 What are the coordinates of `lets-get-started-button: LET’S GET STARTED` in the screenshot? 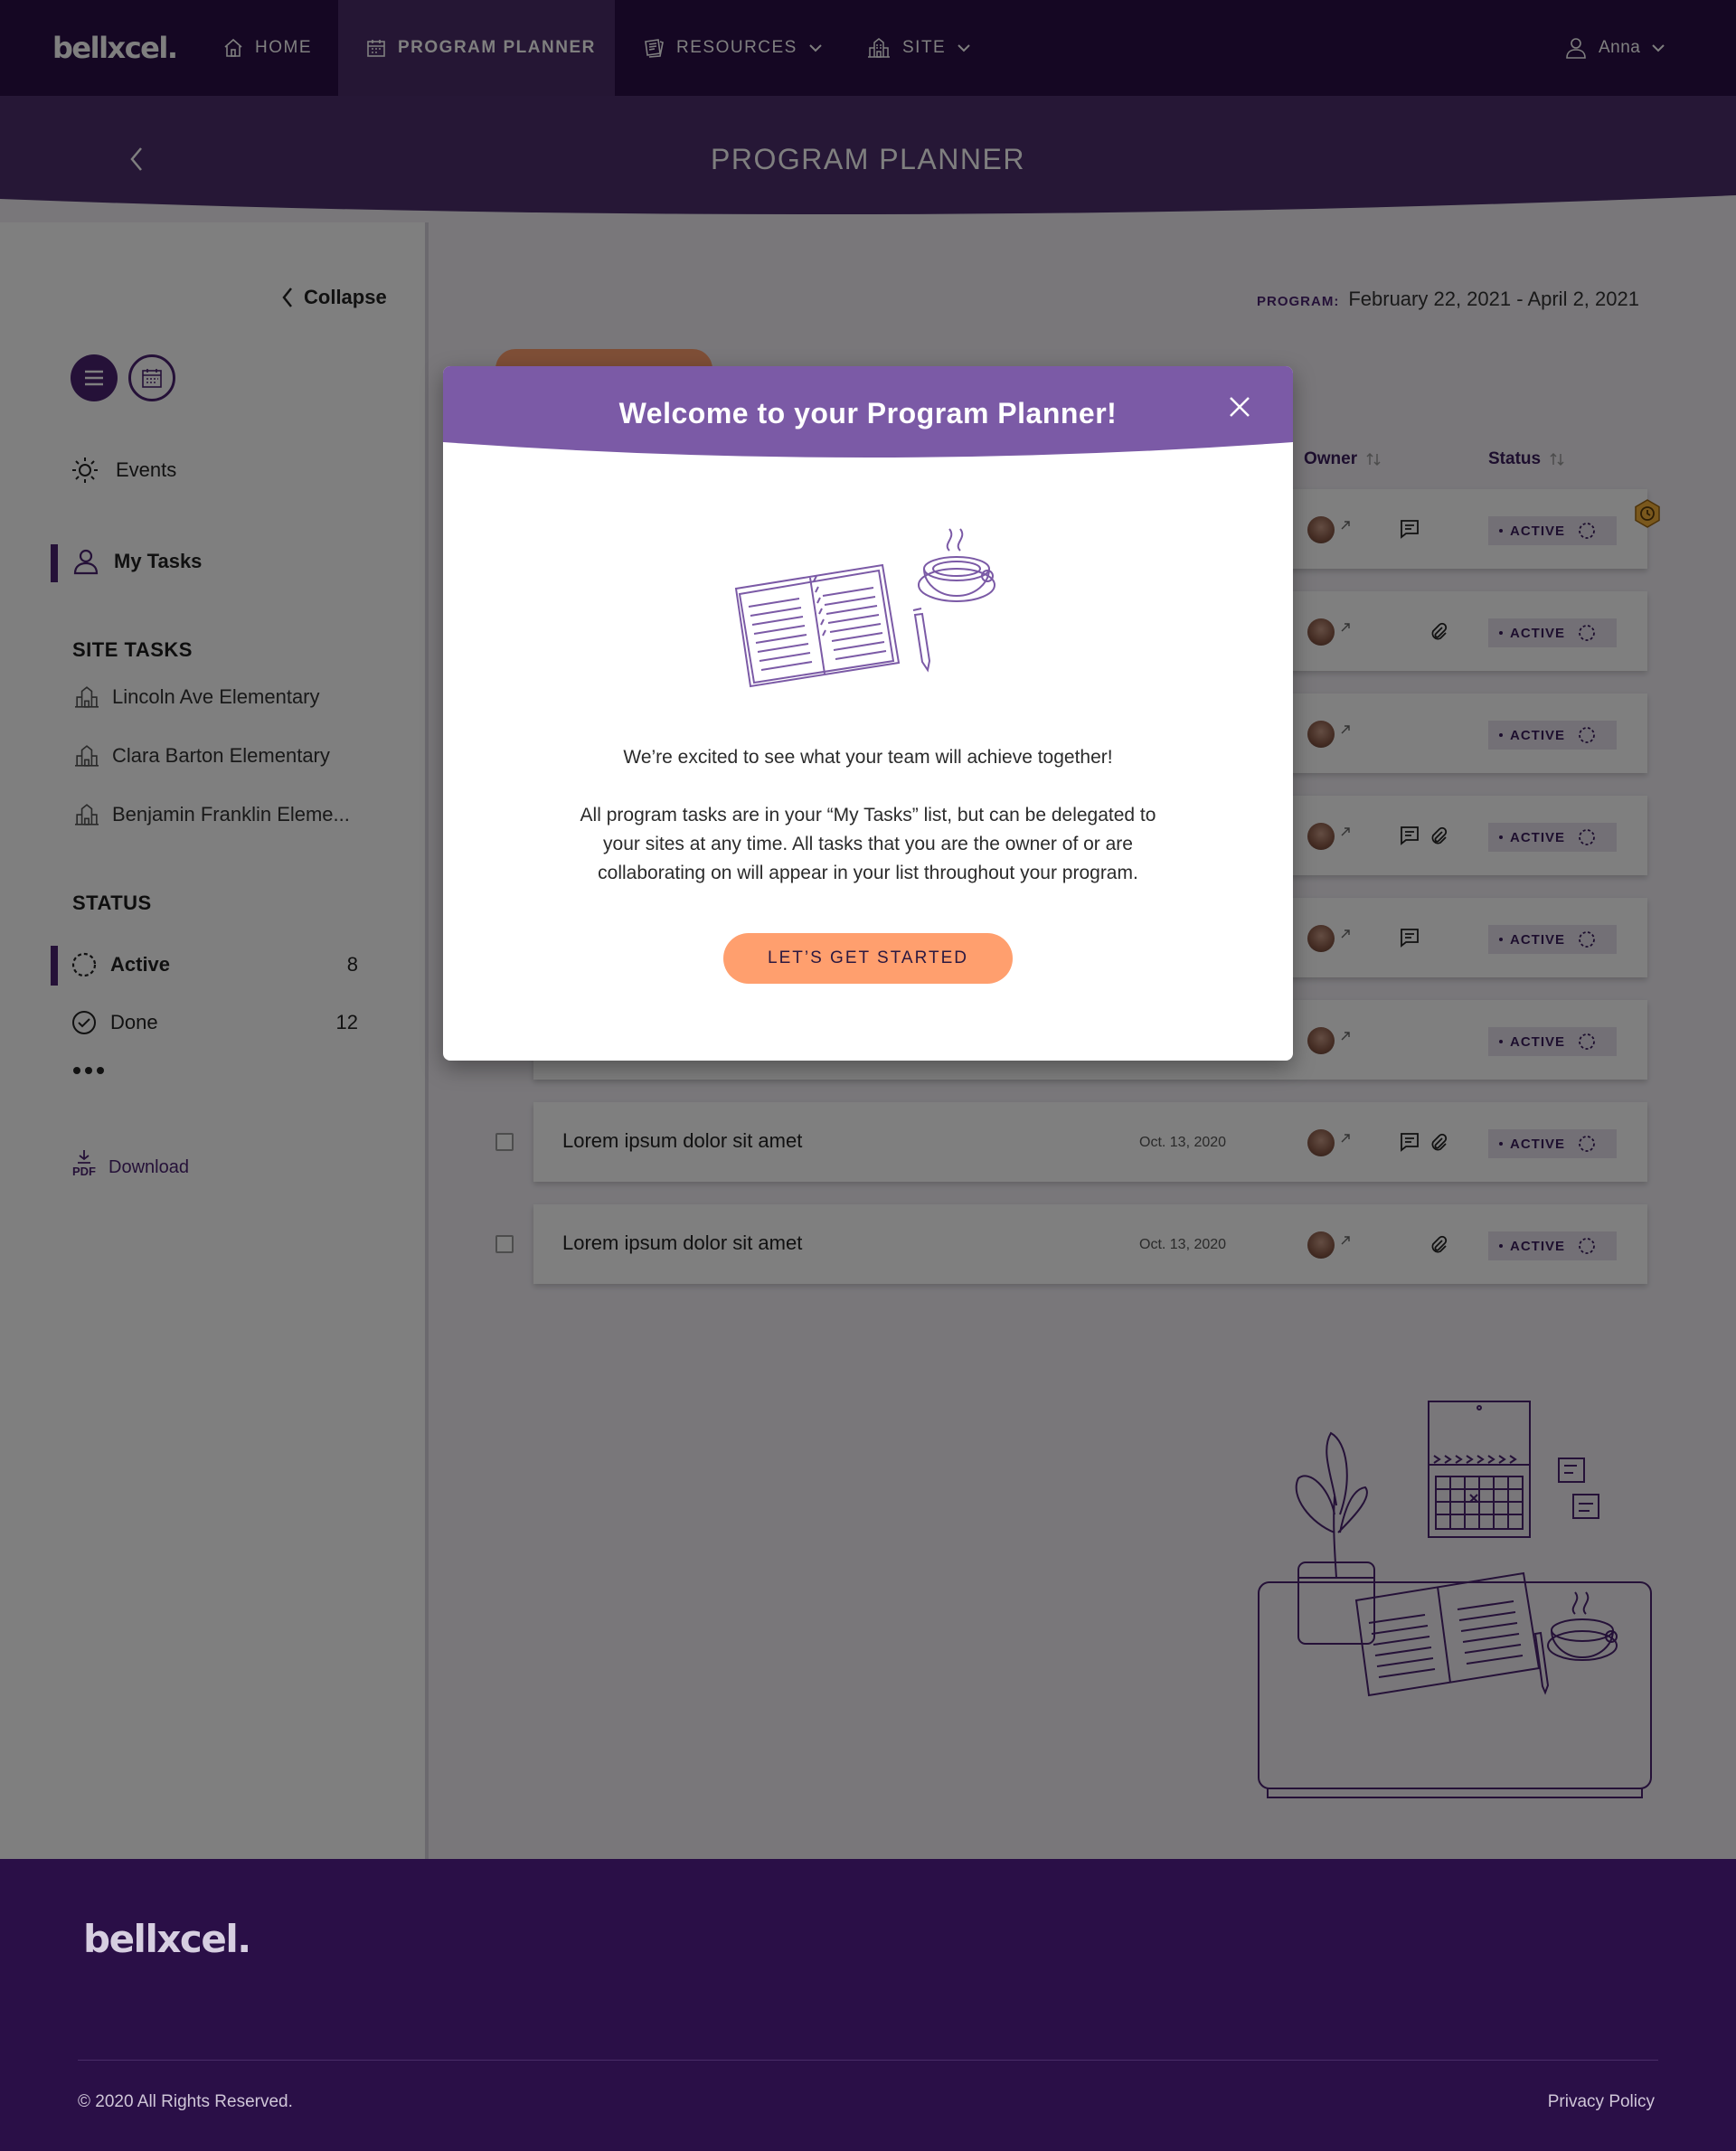 It's located at (868, 959).